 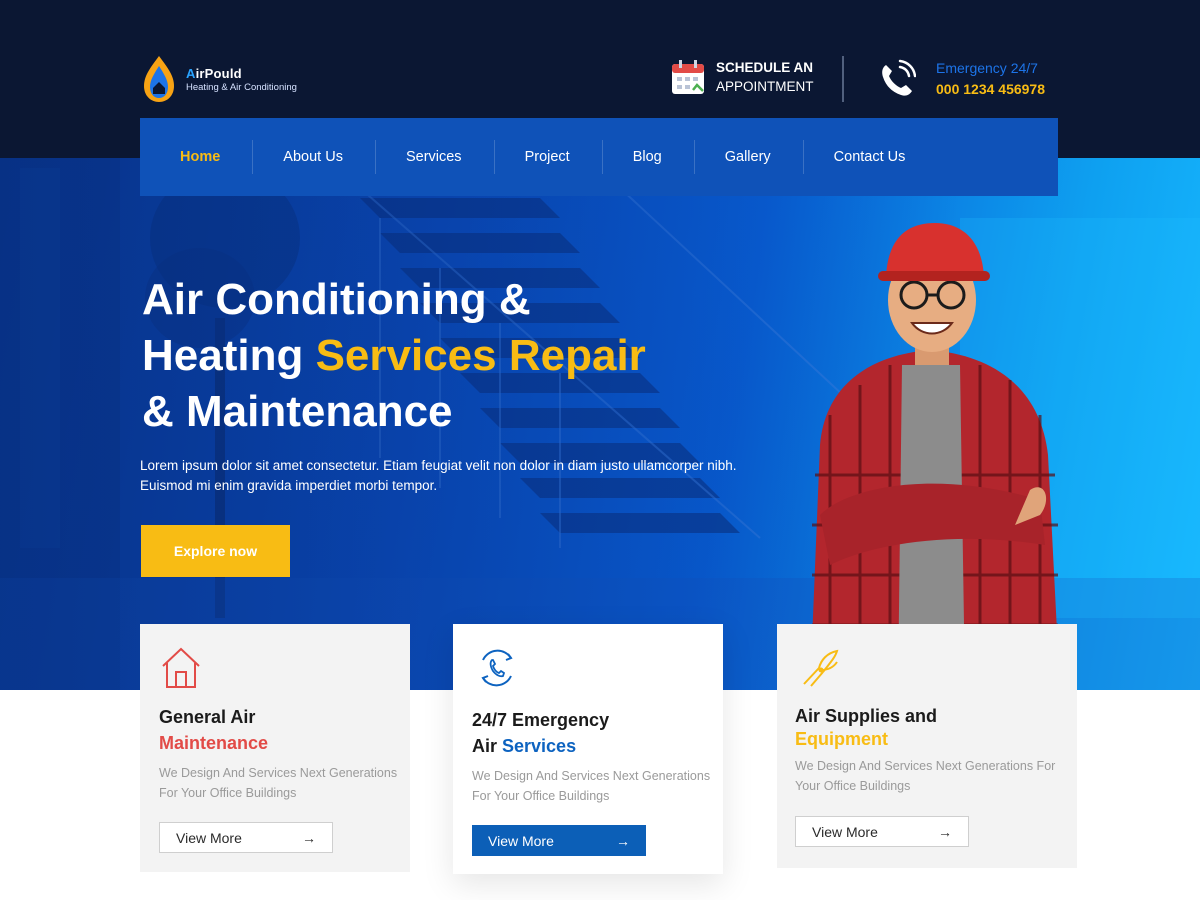 What do you see at coordinates (181, 667) in the screenshot?
I see `house-icon` at bounding box center [181, 667].